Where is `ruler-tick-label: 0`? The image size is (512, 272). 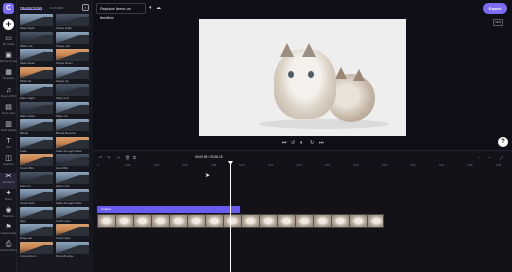 ruler-tick-label: 0 is located at coordinates (98, 165).